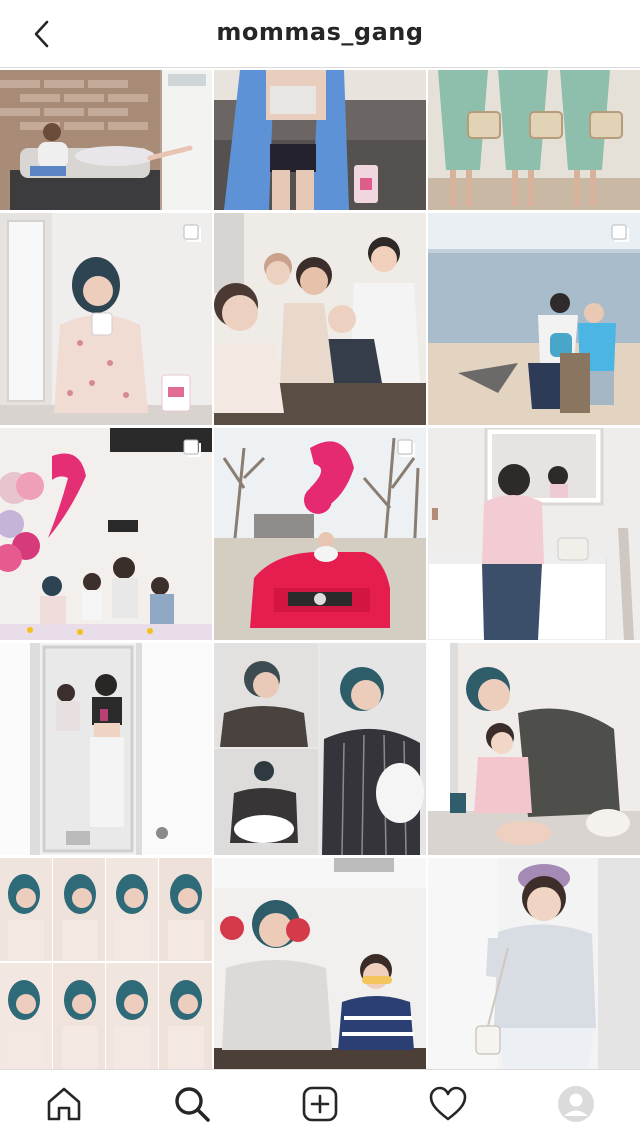 This screenshot has height=1138, width=640. I want to click on new-post-icon, so click(320, 1104).